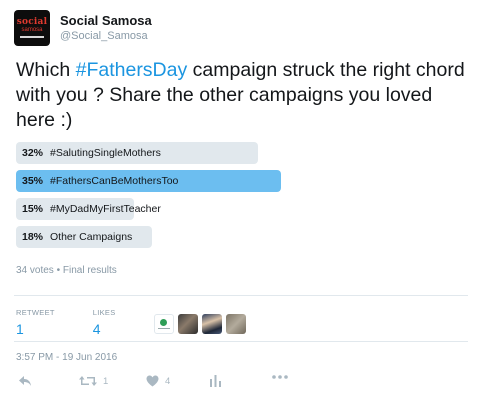 The height and width of the screenshot is (404, 482). What do you see at coordinates (32, 22) in the screenshot?
I see `avatar-logo-text: social` at bounding box center [32, 22].